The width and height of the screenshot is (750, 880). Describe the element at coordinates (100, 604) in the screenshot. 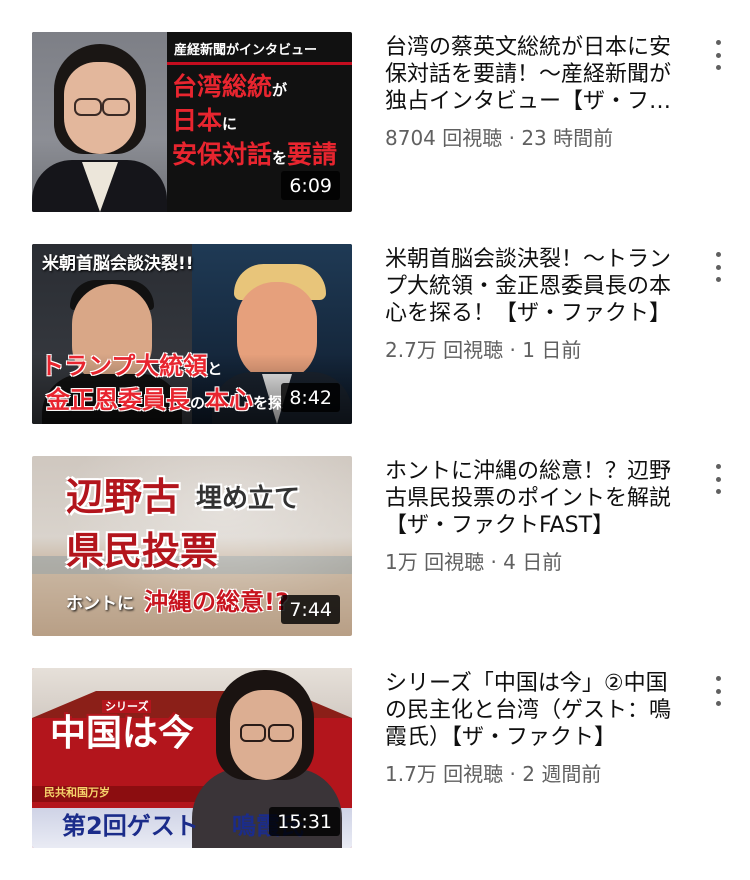

I see `thumbnail-caption: ホントに` at that location.